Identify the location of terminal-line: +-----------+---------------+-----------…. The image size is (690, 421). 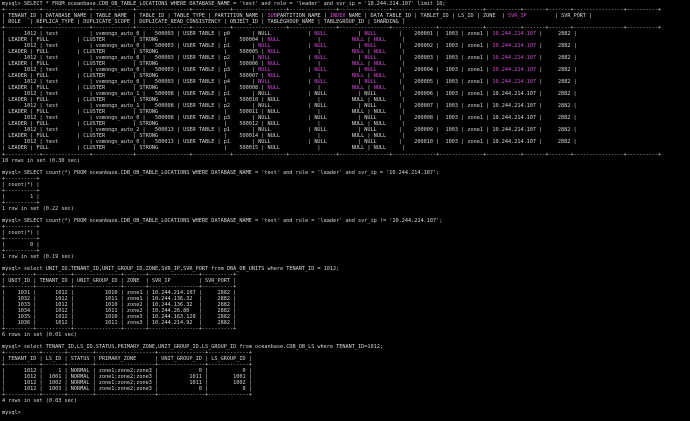
(331, 155).